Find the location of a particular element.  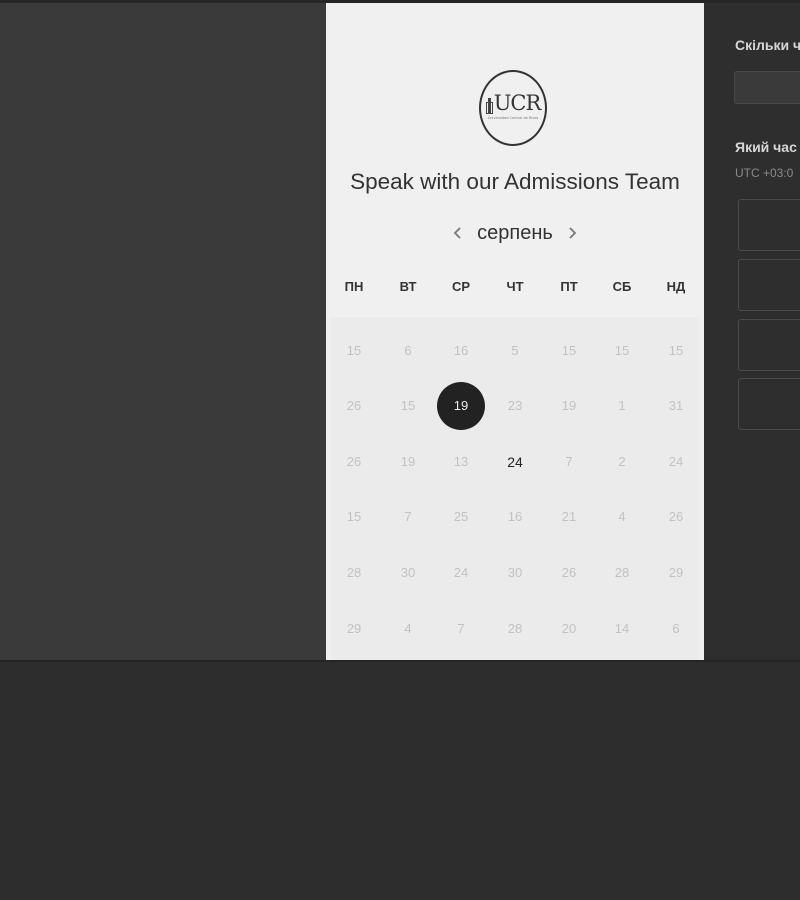

weekday-label: ПН is located at coordinates (354, 286).